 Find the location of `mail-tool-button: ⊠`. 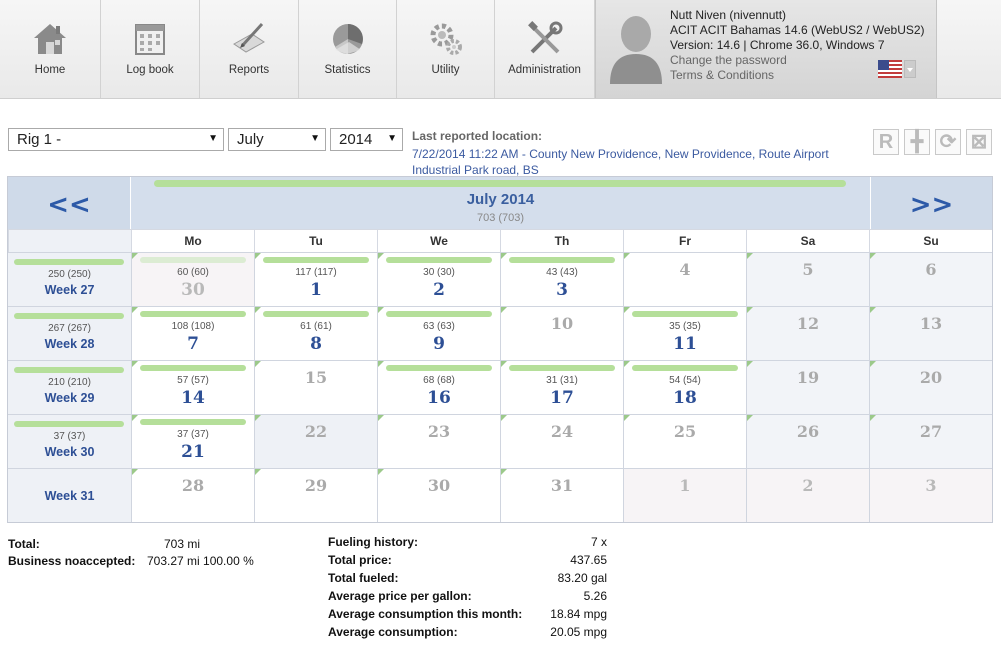

mail-tool-button: ⊠ is located at coordinates (979, 142).